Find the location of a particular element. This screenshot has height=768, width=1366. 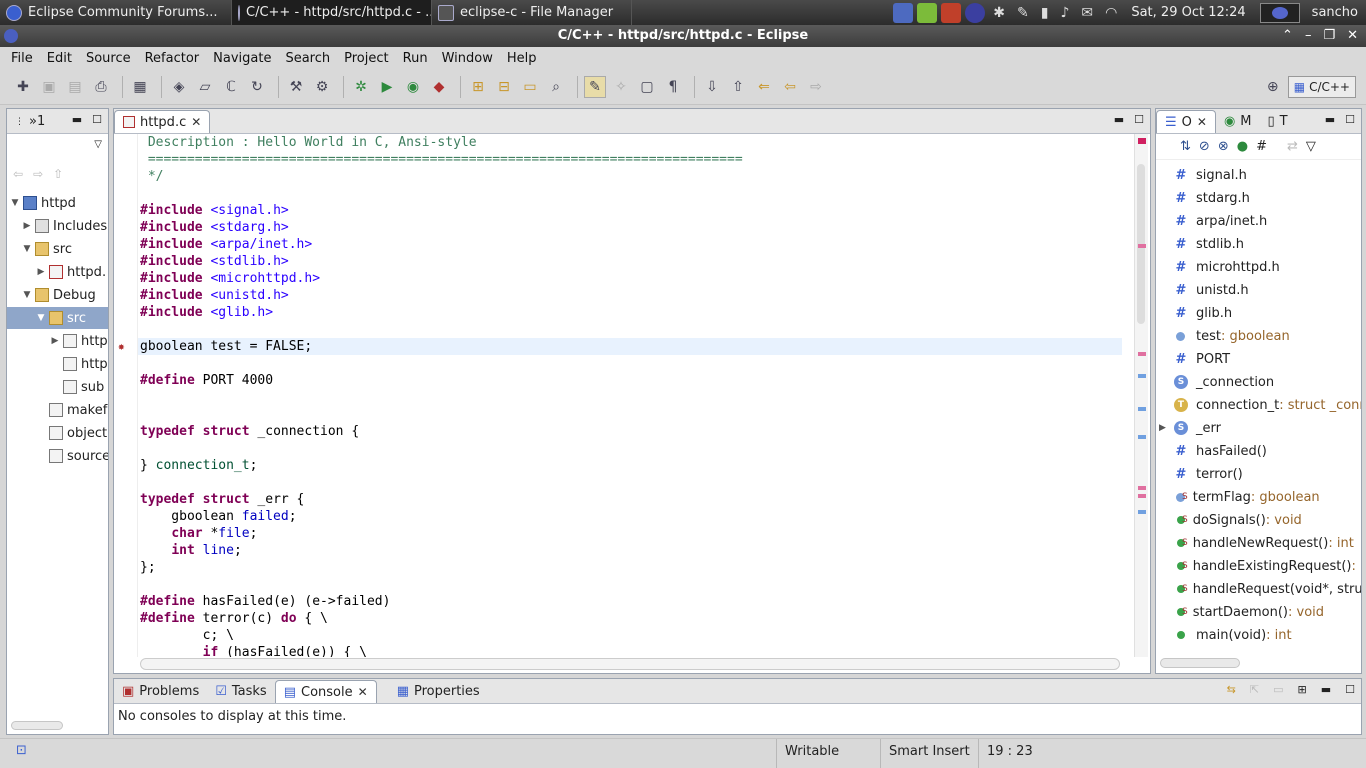

highlight-toggle-icon: ✎ is located at coordinates (595, 86).